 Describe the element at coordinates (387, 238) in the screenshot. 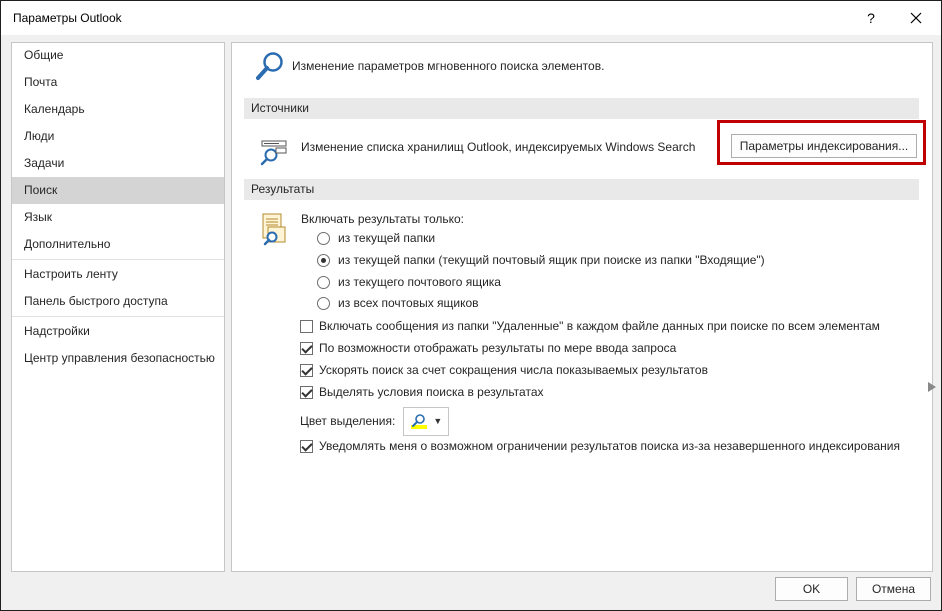

I see `radio-label: из текущей папки` at that location.